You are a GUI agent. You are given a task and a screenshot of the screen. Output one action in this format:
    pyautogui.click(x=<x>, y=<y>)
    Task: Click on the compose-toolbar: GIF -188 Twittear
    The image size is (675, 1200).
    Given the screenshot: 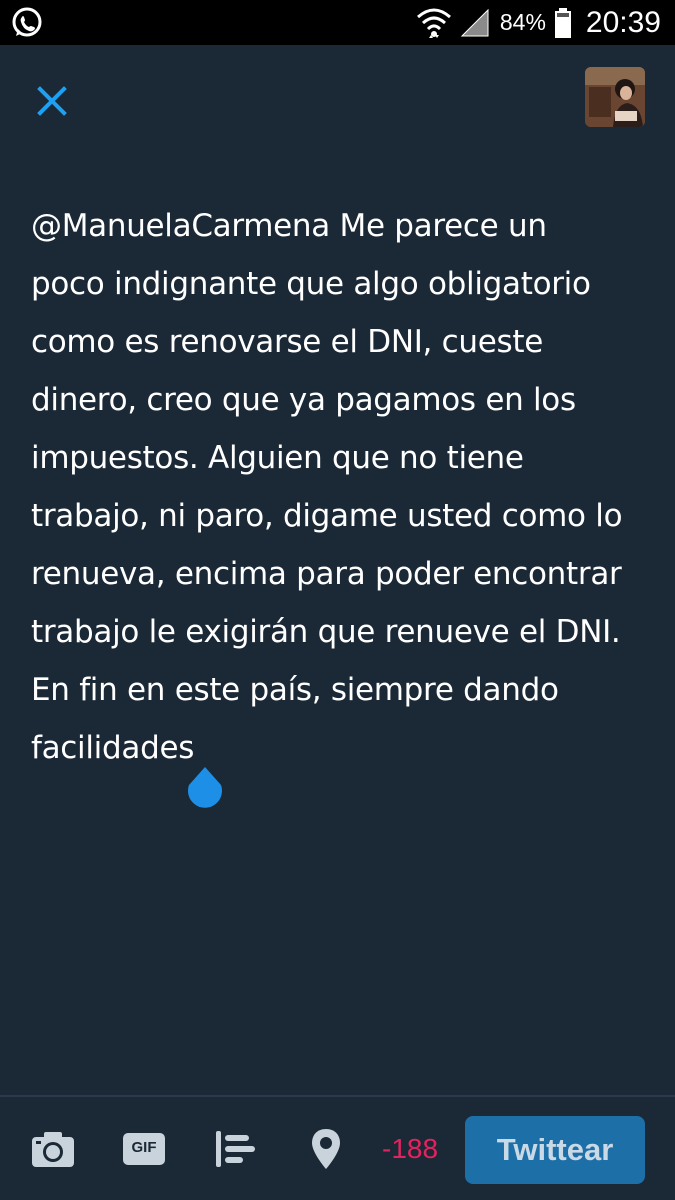 What is the action you would take?
    pyautogui.click(x=337, y=1147)
    